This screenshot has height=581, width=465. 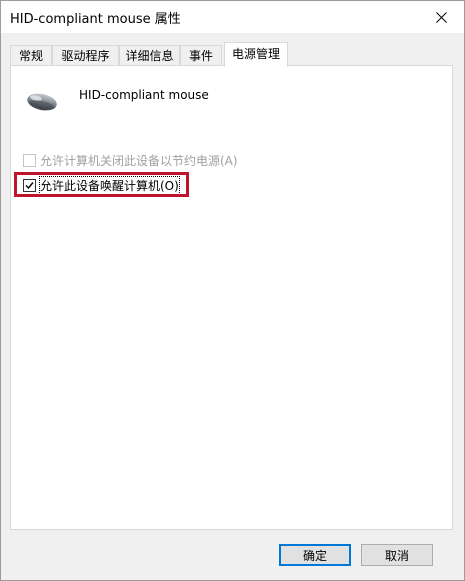 I want to click on allow-power-off-checkbox, so click(x=29, y=160).